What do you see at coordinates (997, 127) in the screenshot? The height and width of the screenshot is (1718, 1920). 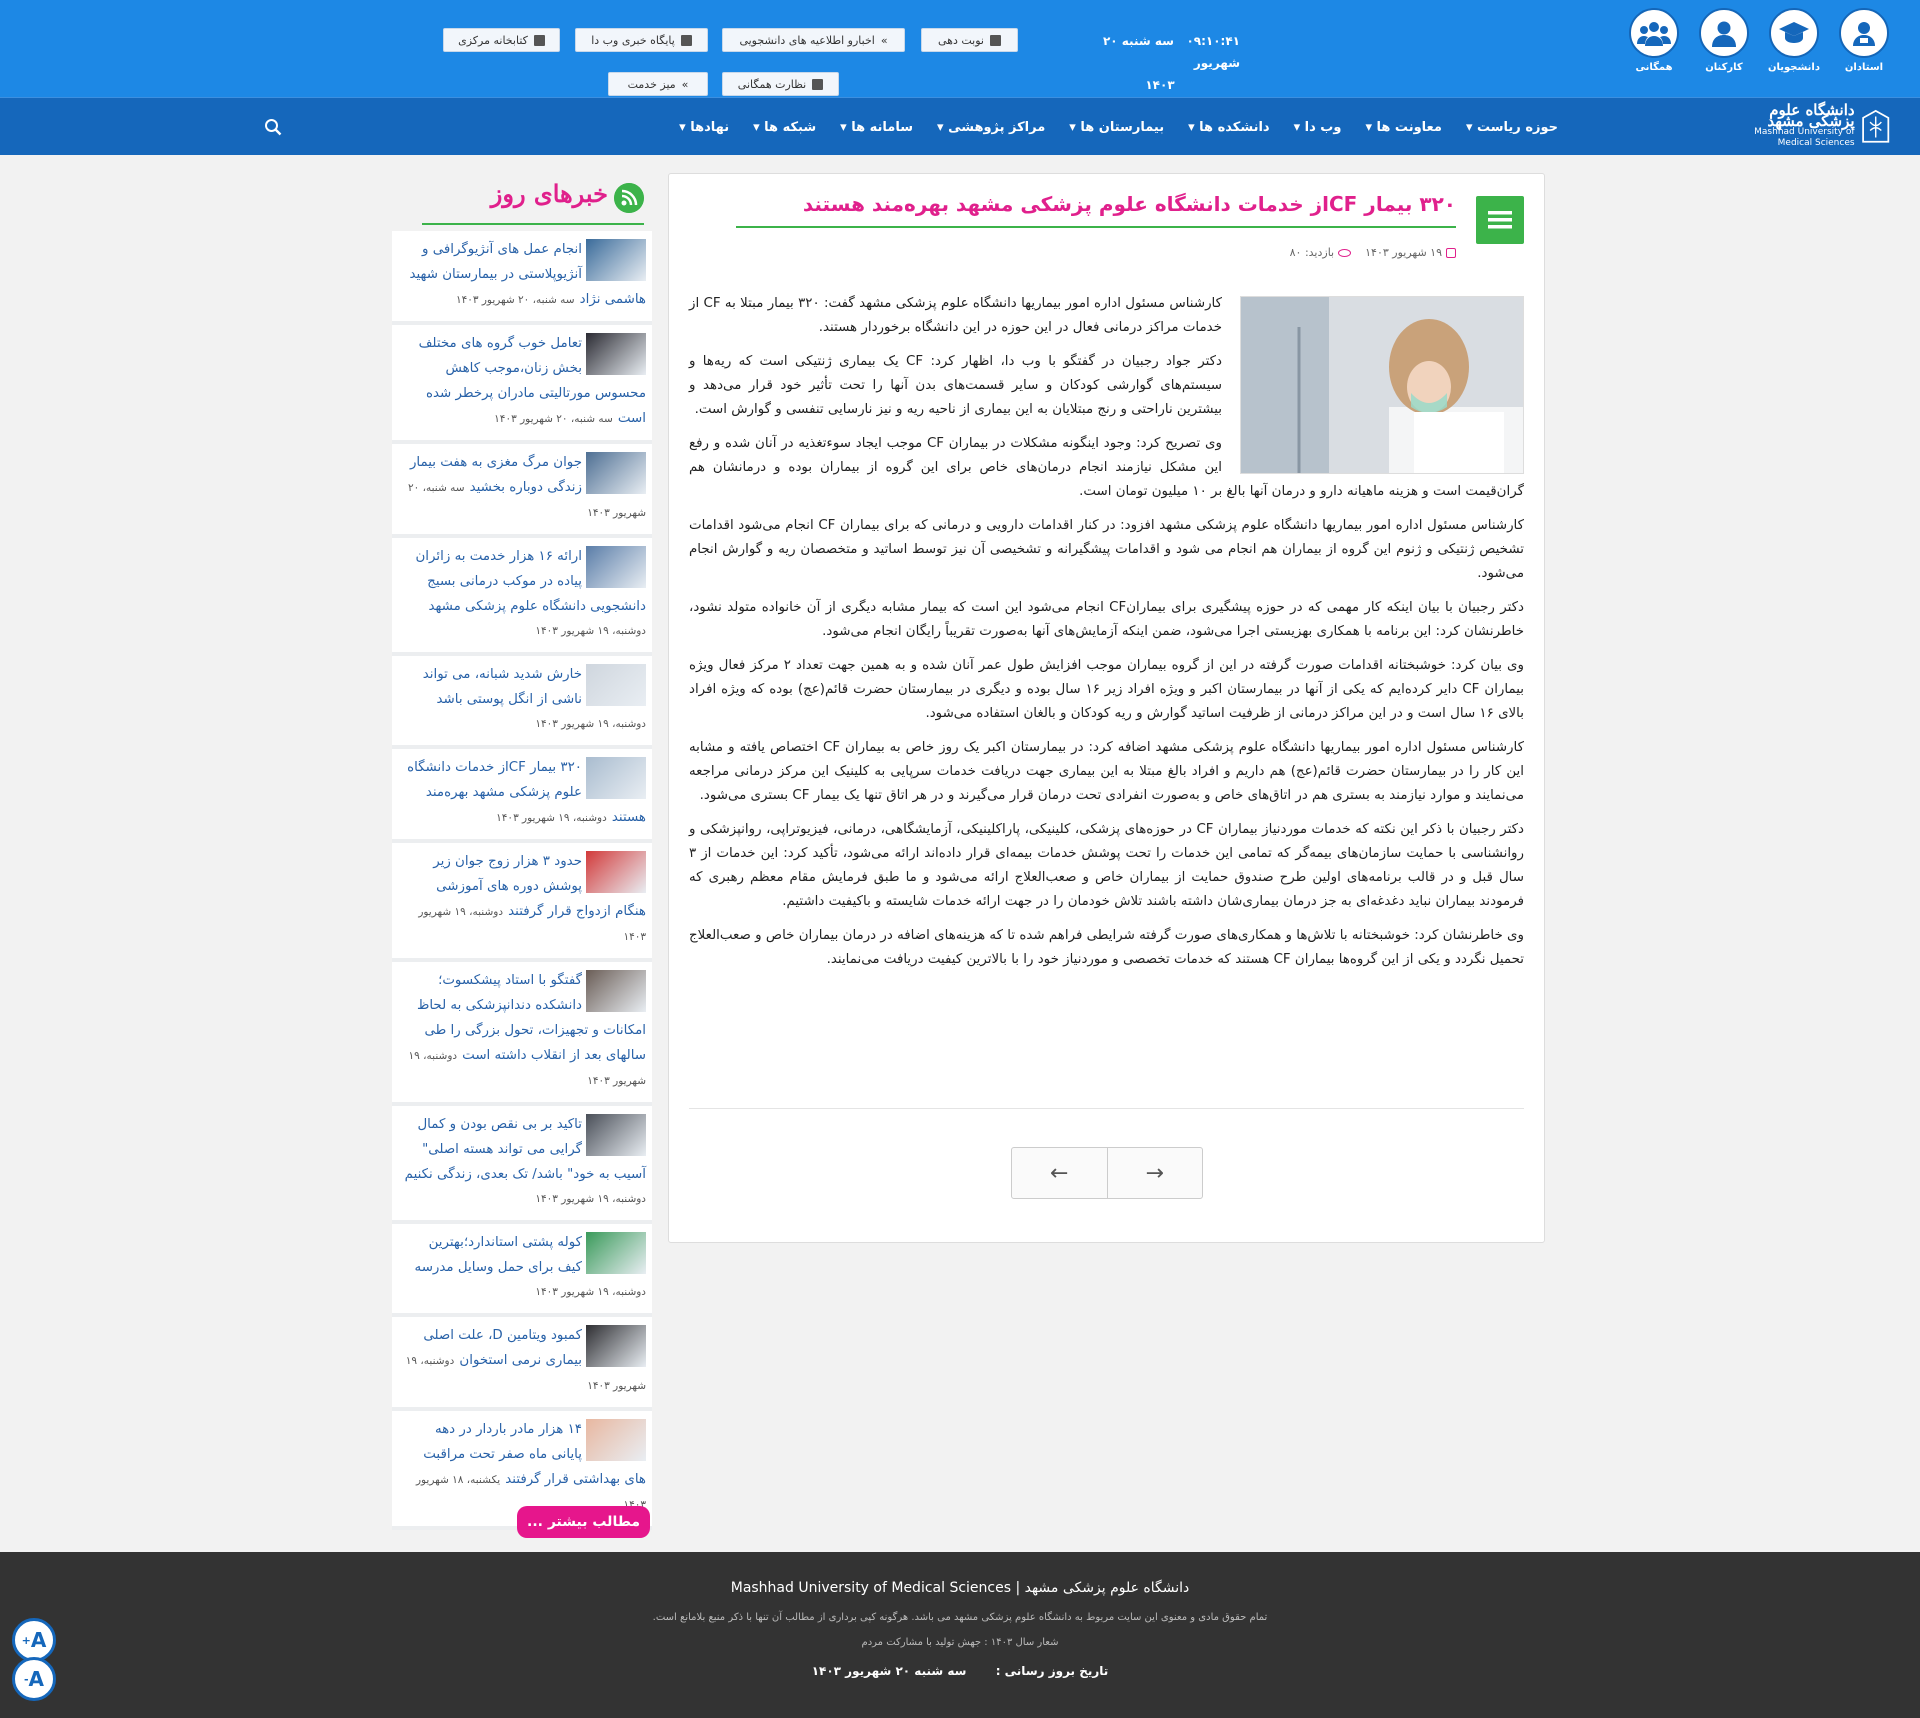 I see `nav-item-label: مراکز پژوهشی` at bounding box center [997, 127].